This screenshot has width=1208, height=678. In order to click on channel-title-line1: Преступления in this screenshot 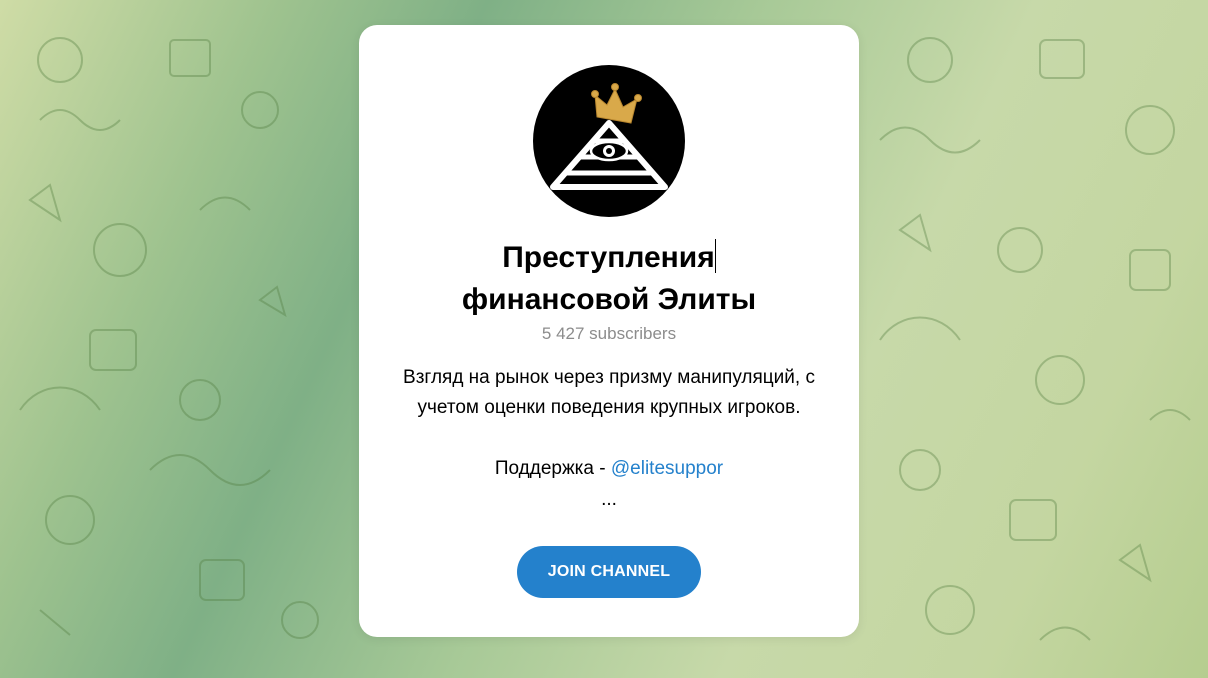, I will do `click(608, 257)`.